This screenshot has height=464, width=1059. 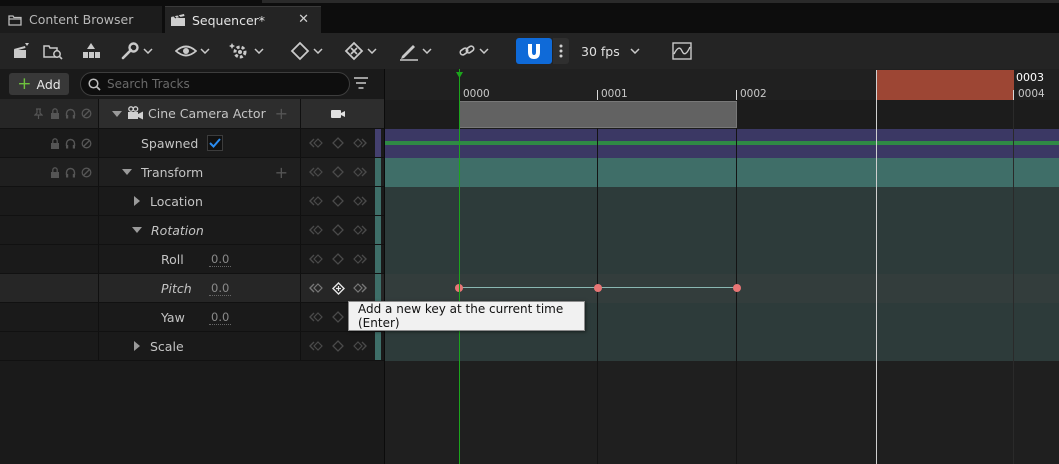 I want to click on playhead-handle, so click(x=460, y=76).